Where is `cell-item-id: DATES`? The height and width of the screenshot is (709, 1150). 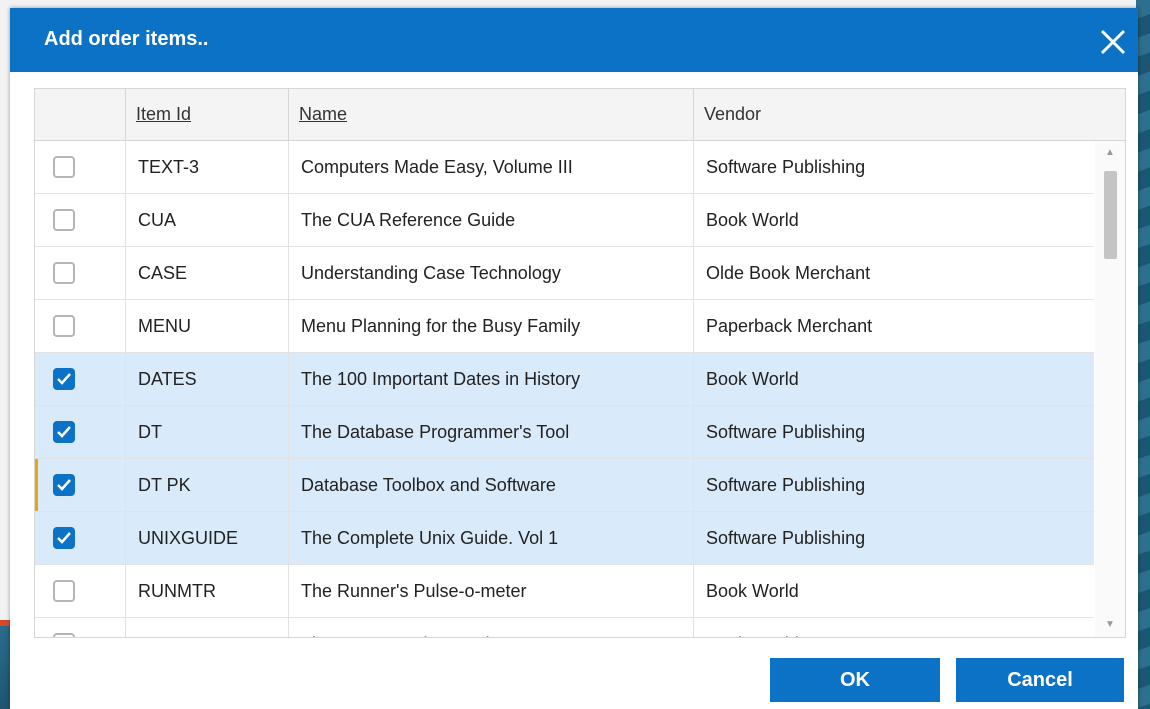
cell-item-id: DATES is located at coordinates (207, 379).